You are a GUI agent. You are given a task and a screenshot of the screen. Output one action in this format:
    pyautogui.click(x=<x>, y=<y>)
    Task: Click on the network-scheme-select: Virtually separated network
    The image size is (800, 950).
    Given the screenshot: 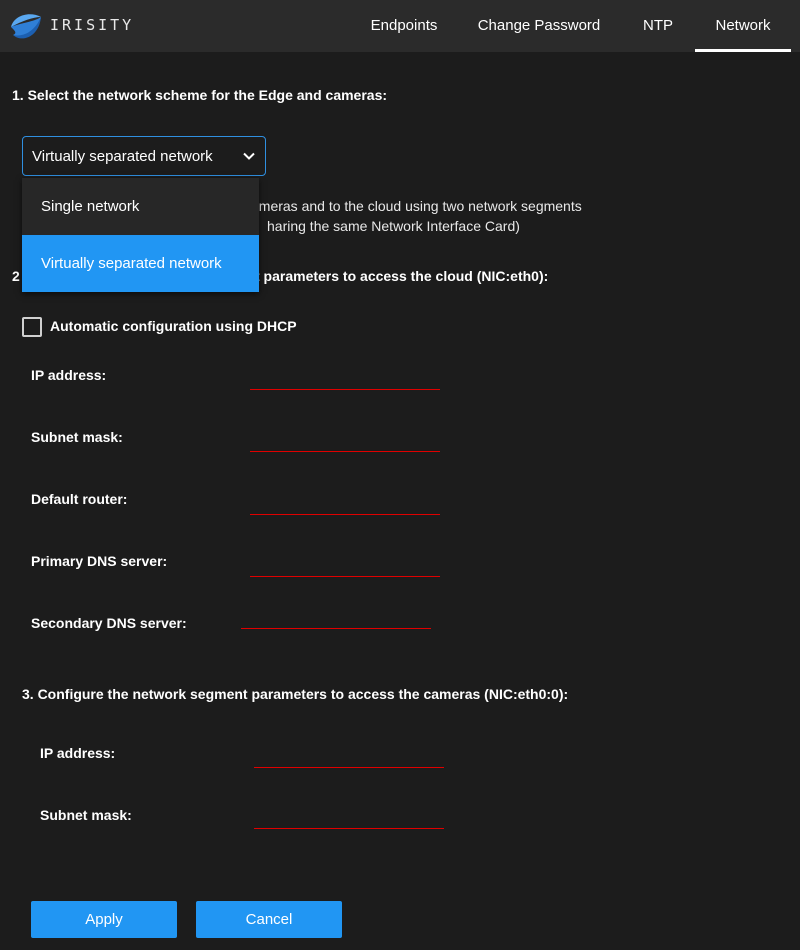 What is the action you would take?
    pyautogui.click(x=144, y=156)
    